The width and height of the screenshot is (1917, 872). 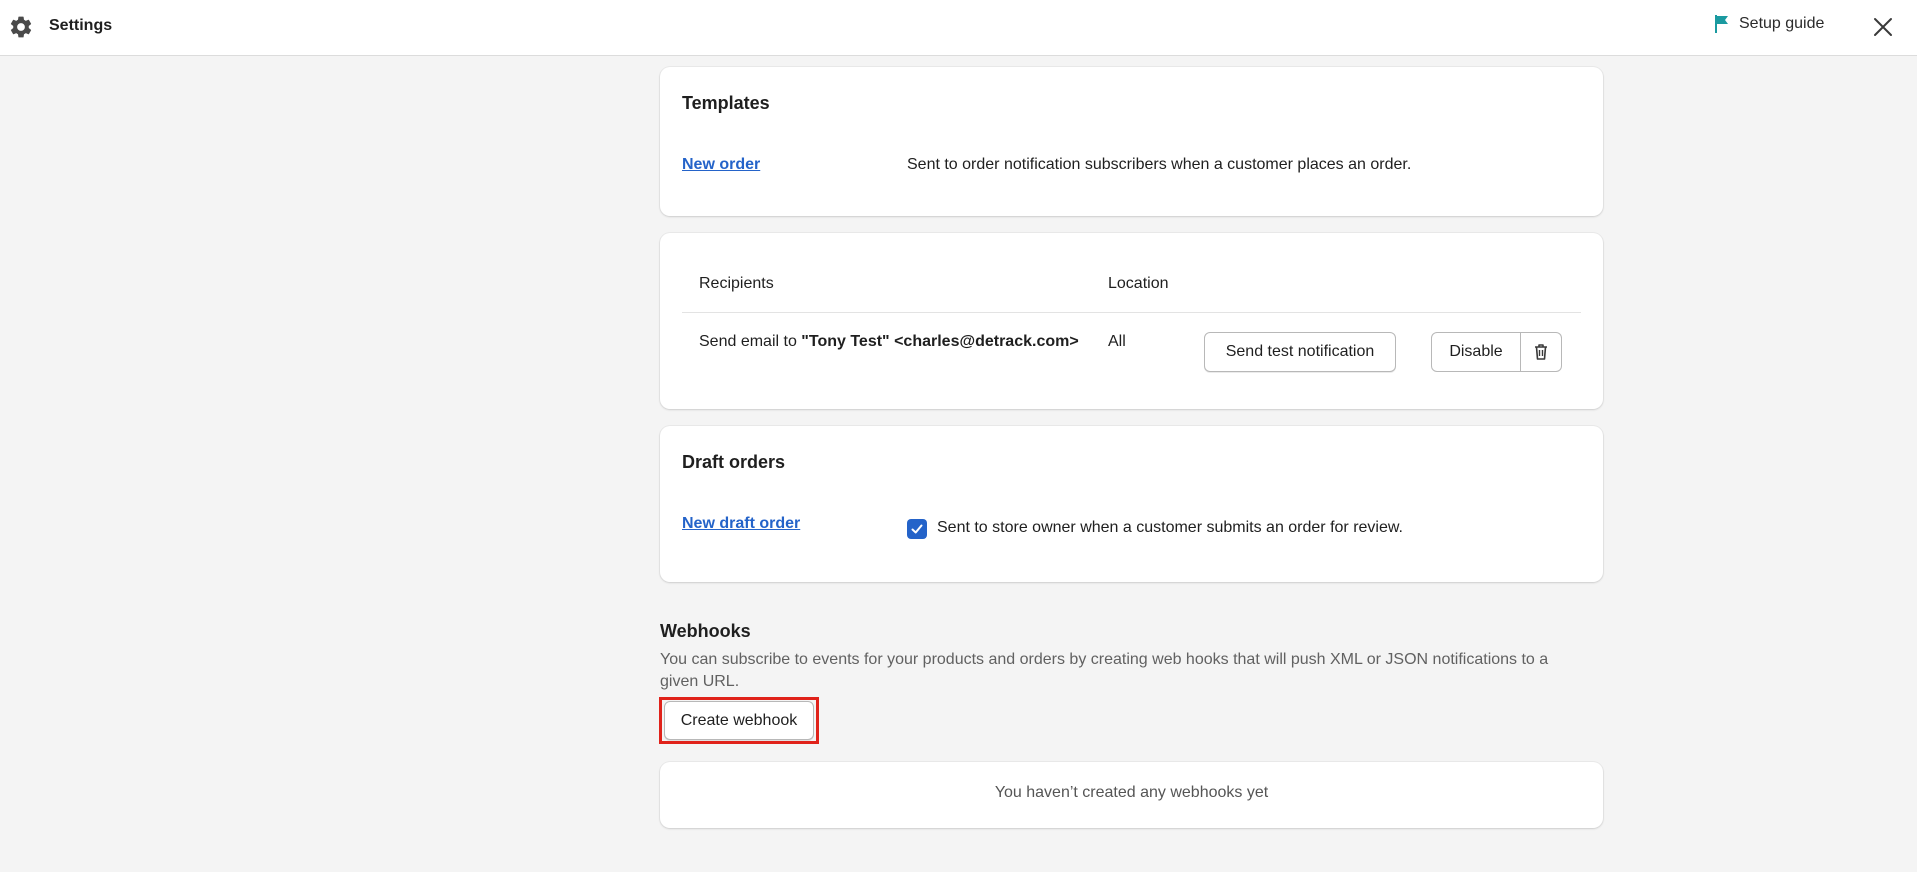 I want to click on recipient-location: All, so click(x=1117, y=341).